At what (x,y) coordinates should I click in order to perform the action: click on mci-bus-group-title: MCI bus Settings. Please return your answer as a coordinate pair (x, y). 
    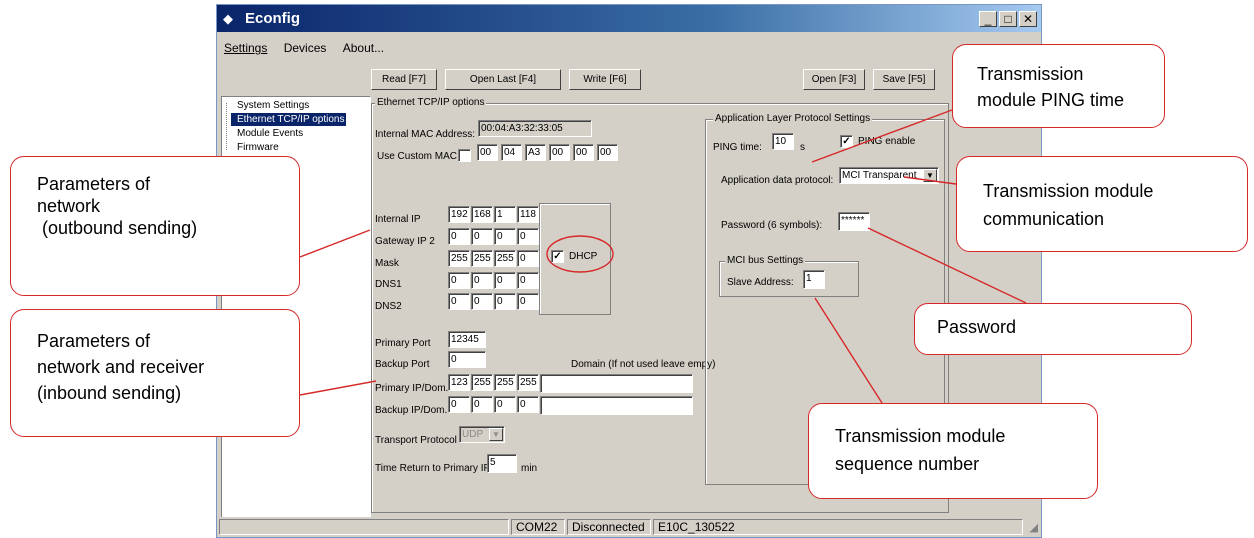
    Looking at the image, I should click on (765, 260).